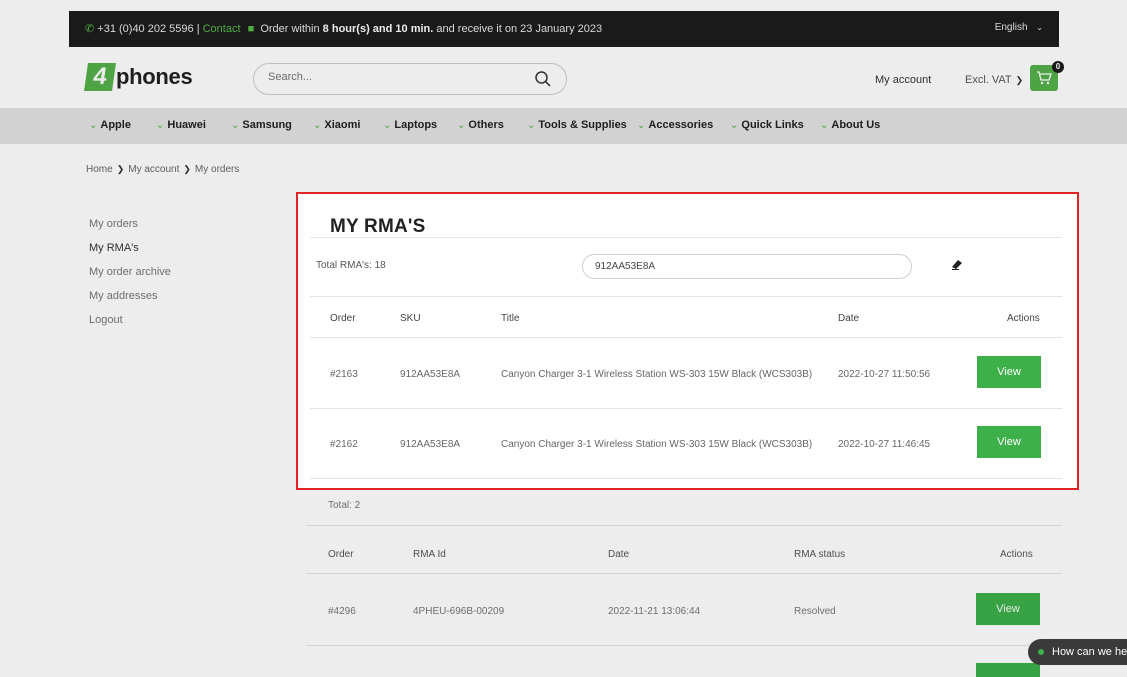 This screenshot has height=677, width=1127. Describe the element at coordinates (903, 80) in the screenshot. I see `my-account-link: My account` at that location.